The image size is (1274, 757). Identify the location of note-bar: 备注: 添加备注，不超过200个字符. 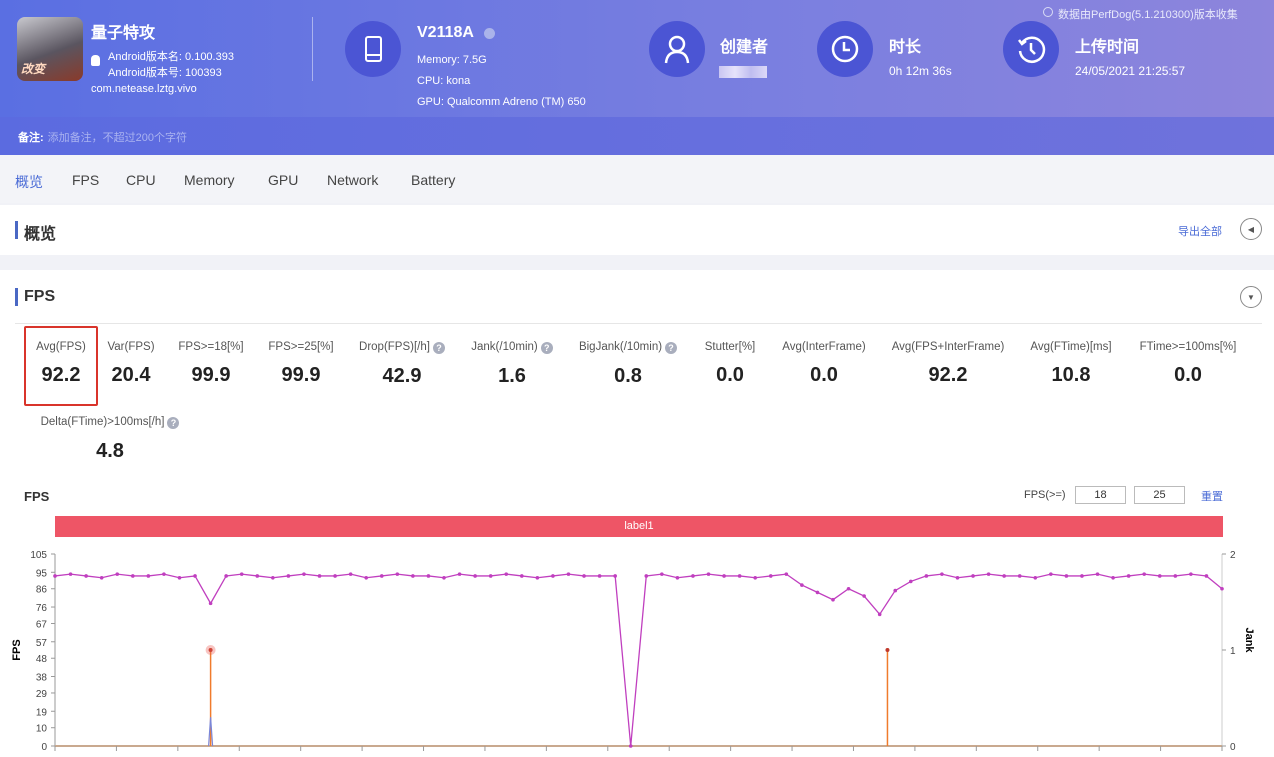
(637, 136).